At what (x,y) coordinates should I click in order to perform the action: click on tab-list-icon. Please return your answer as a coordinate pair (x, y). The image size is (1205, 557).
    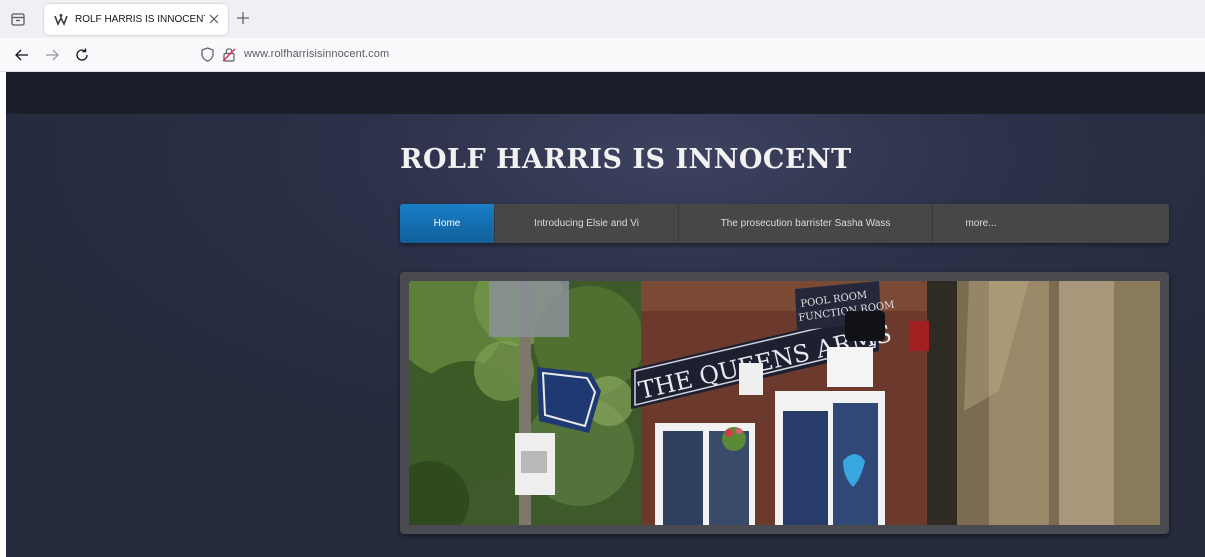
    Looking at the image, I should click on (18, 19).